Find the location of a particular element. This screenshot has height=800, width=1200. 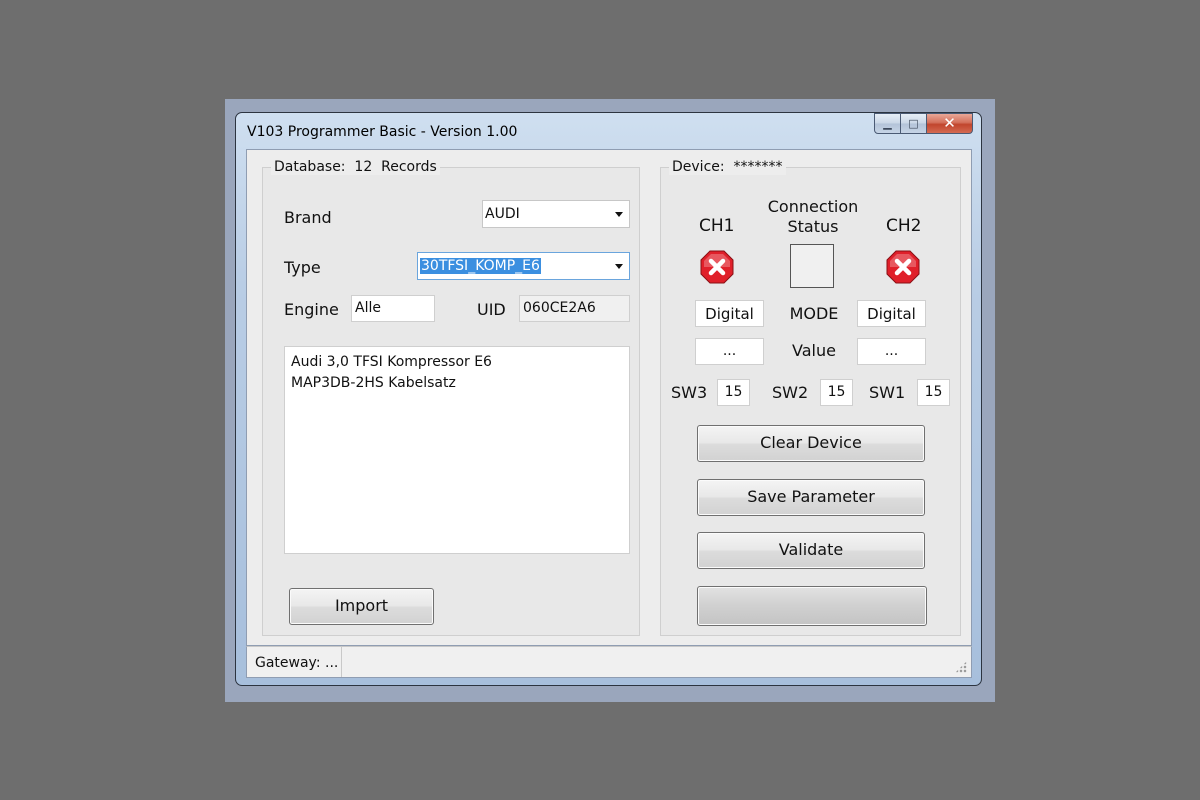

sw1-value: 15 is located at coordinates (933, 392).